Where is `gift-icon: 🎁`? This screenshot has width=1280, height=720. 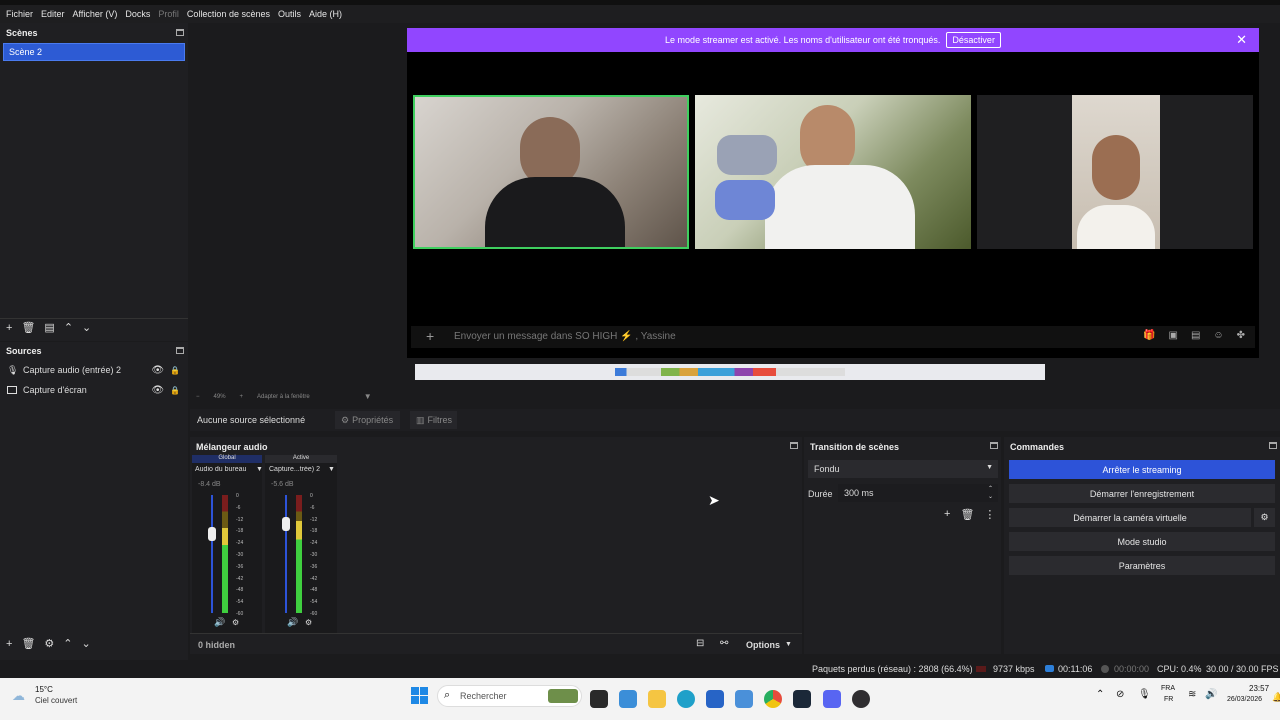 gift-icon: 🎁 is located at coordinates (1149, 335).